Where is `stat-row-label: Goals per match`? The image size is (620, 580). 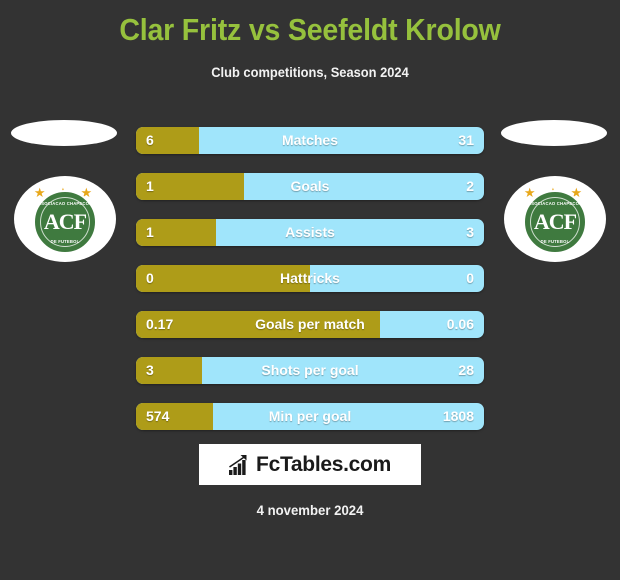
stat-row-label: Goals per match is located at coordinates (310, 324).